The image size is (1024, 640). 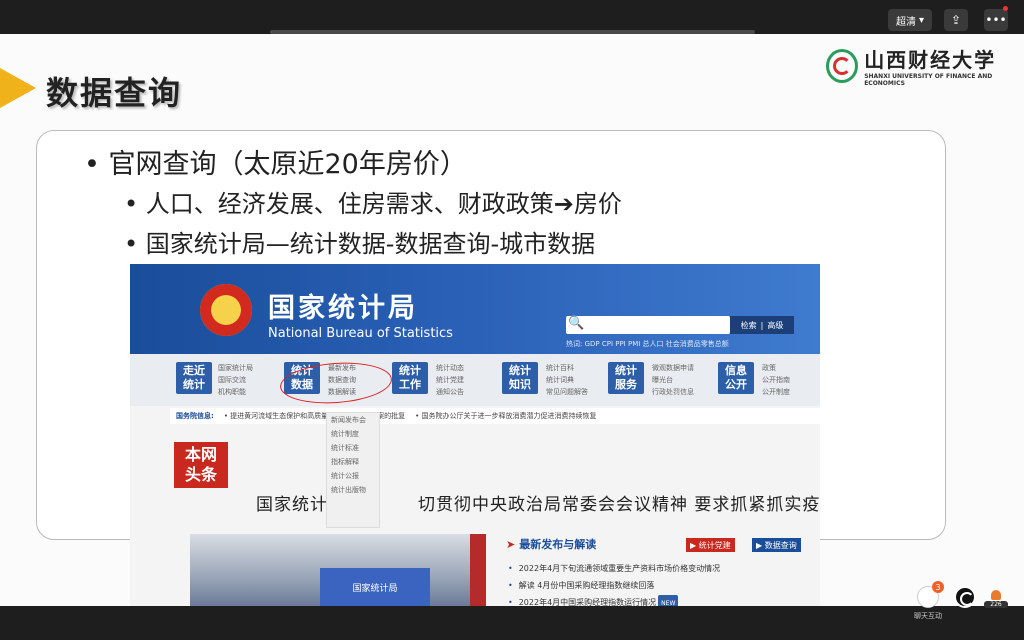 I want to click on share-icon: ⇪, so click(x=956, y=20).